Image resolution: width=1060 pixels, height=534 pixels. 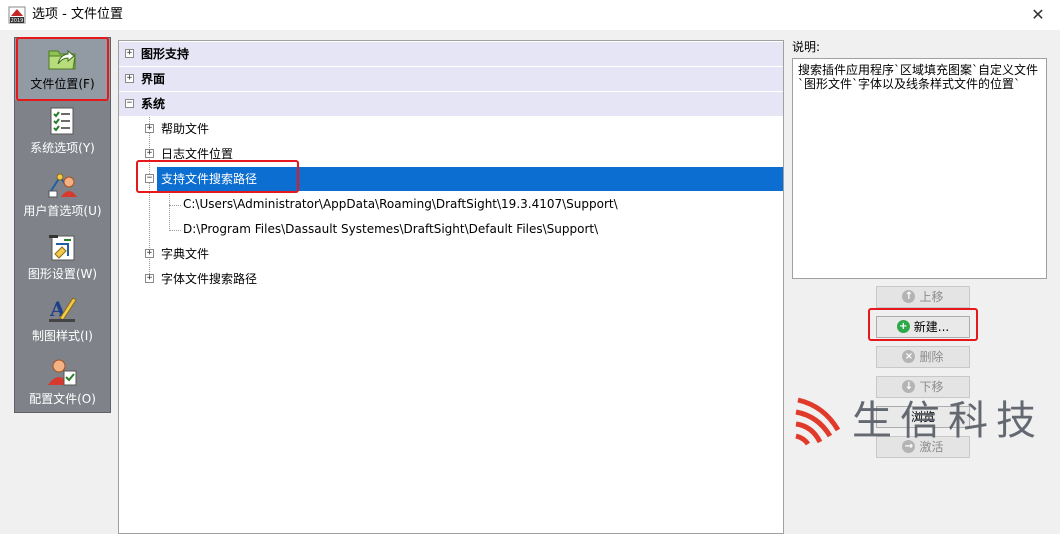 I want to click on folder-arrow-icon, so click(x=62, y=59).